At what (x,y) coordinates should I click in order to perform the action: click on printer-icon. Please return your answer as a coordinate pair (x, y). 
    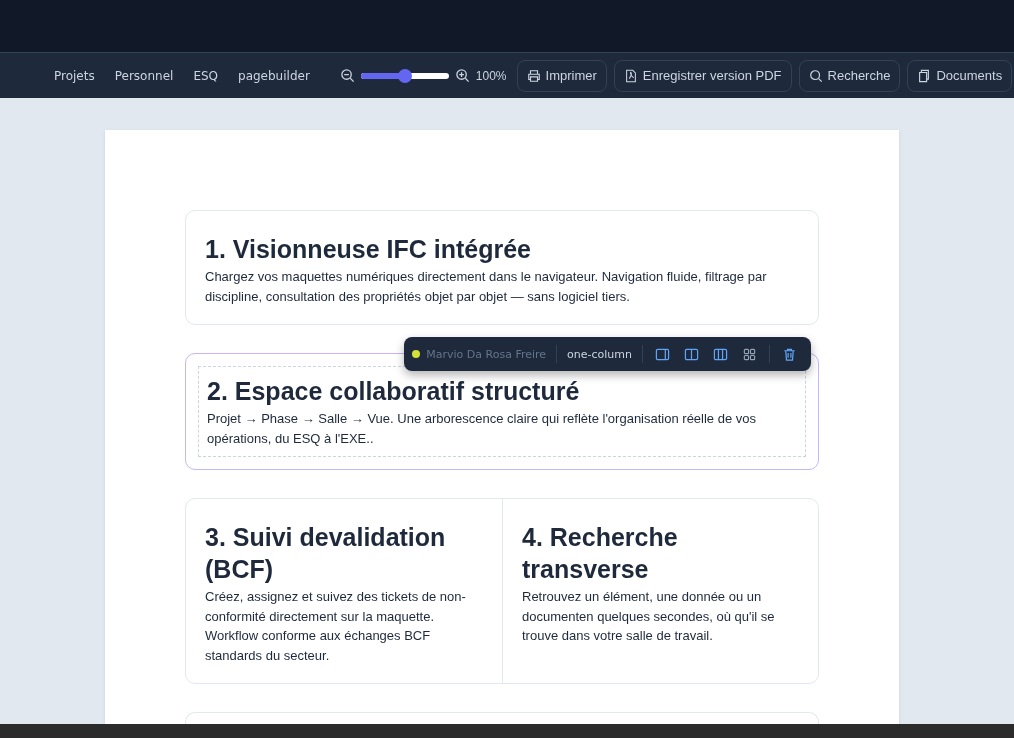
    Looking at the image, I should click on (533, 75).